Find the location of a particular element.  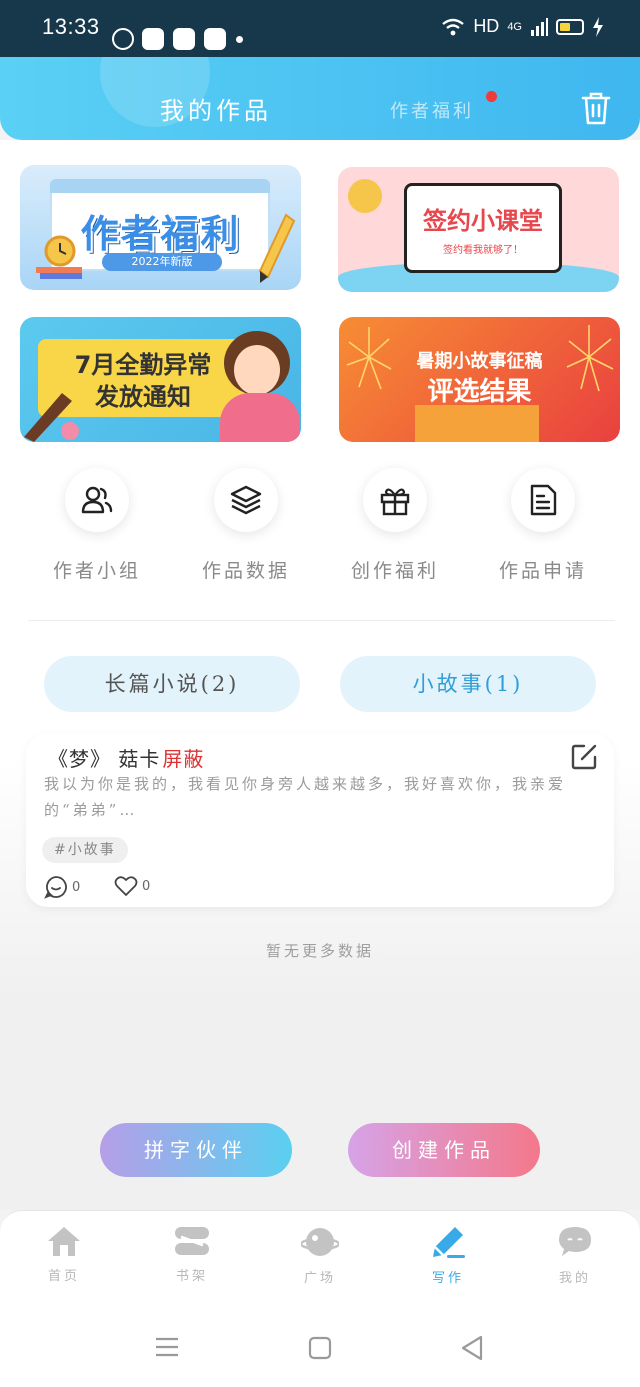

comment-count: 0 is located at coordinates (76, 887).